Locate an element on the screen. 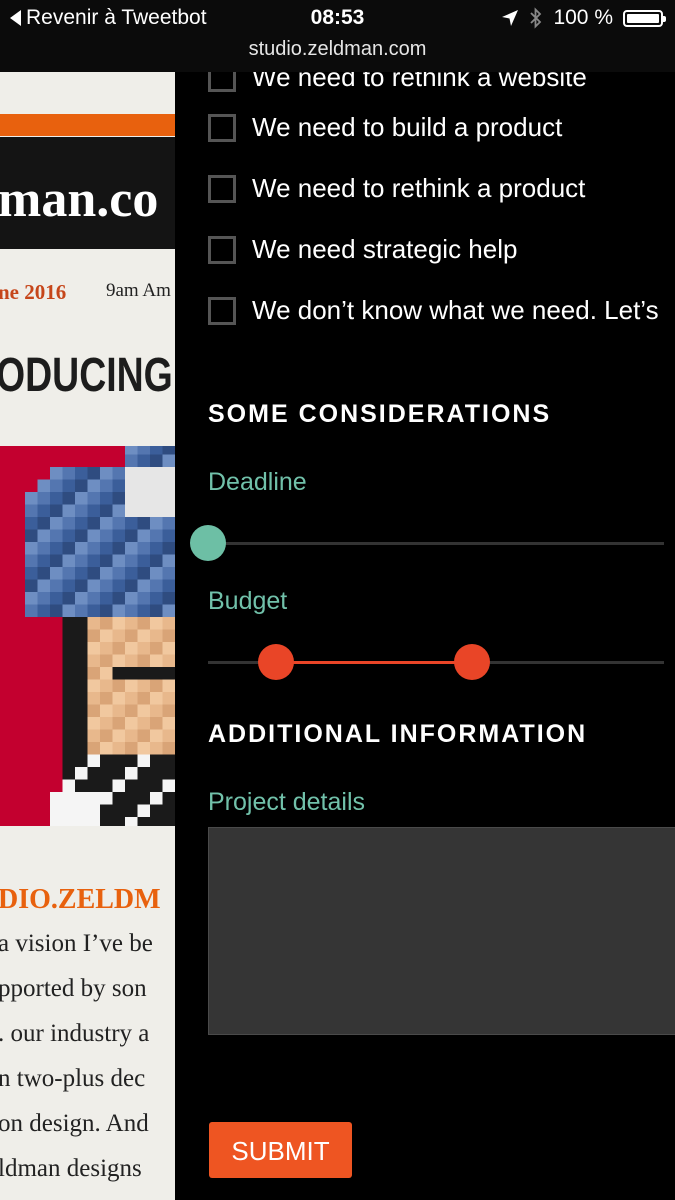  post-time: 9am Am is located at coordinates (138, 290).